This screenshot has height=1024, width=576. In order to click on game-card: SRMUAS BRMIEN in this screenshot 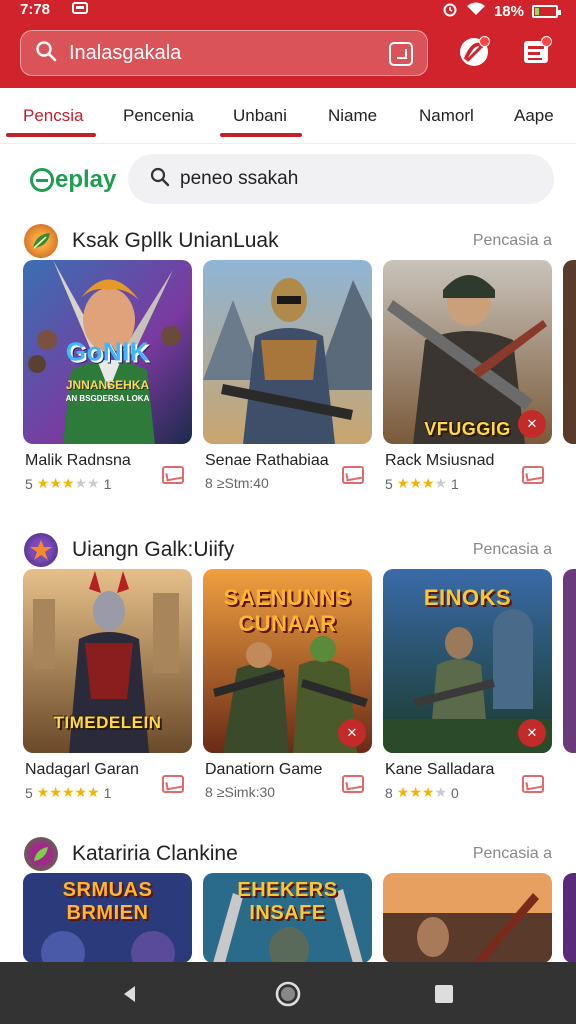, I will do `click(107, 918)`.